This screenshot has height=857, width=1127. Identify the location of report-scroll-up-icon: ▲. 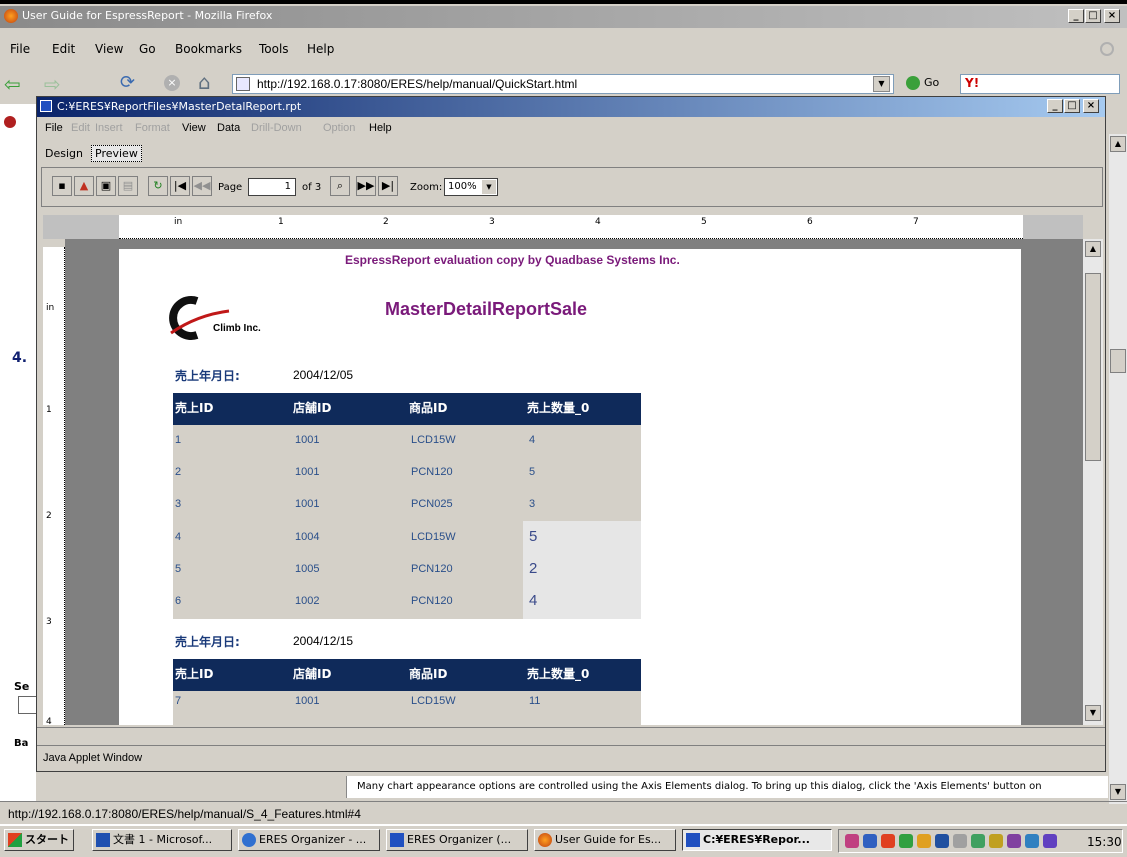
(1093, 249).